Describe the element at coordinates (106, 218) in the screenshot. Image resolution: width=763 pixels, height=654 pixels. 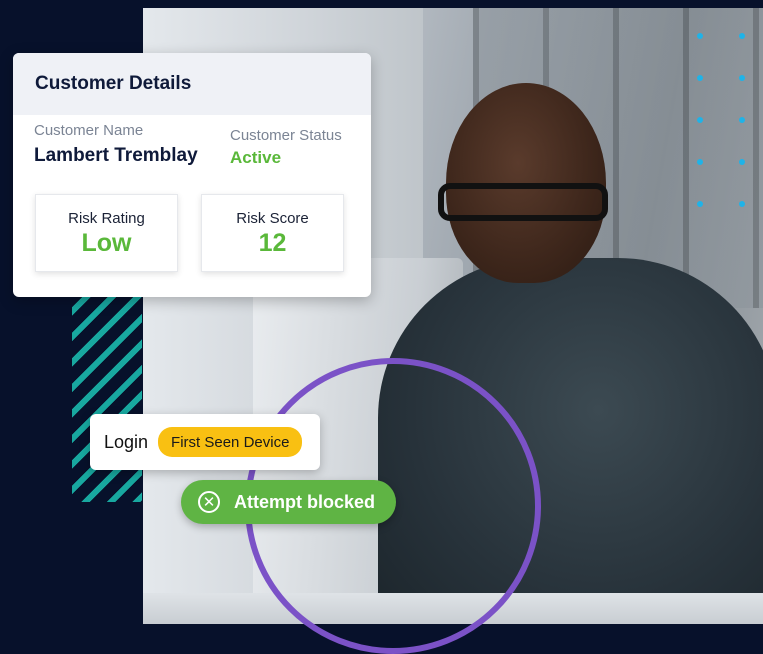
I see `risk-rating-label: Risk Rating` at that location.